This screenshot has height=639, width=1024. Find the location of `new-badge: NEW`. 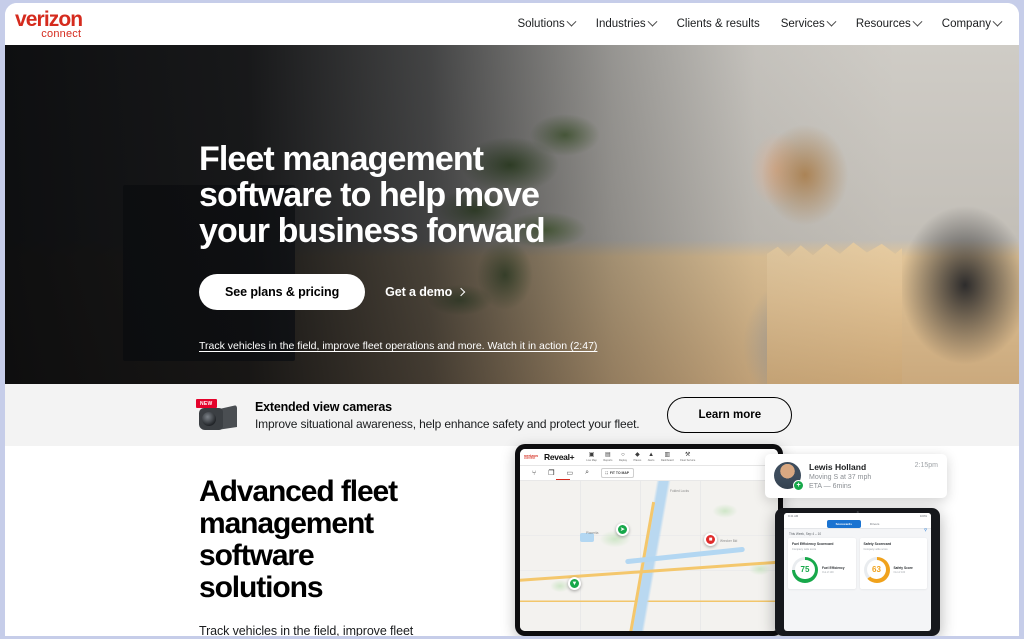

new-badge: NEW is located at coordinates (206, 403).